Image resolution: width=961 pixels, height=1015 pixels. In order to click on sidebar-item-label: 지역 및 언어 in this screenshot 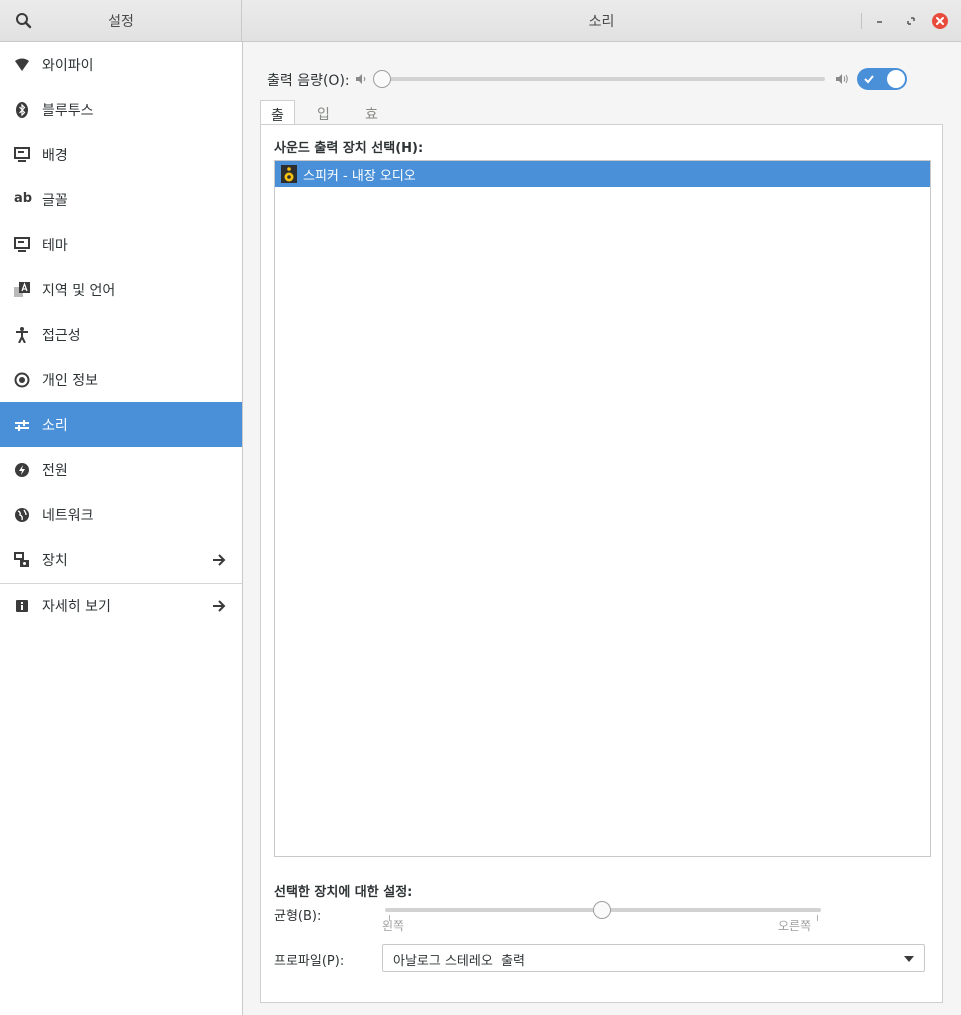, I will do `click(79, 290)`.